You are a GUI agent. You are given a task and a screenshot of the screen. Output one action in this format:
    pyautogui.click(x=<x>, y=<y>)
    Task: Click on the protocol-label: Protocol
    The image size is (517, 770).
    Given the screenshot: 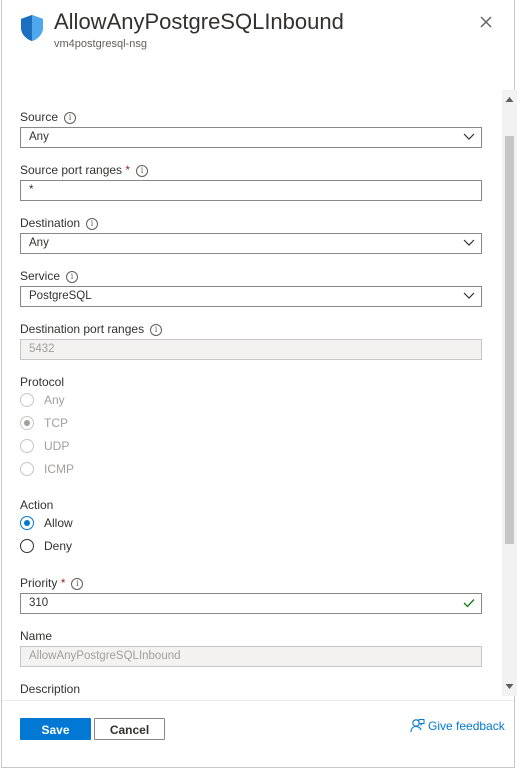 What is the action you would take?
    pyautogui.click(x=42, y=382)
    